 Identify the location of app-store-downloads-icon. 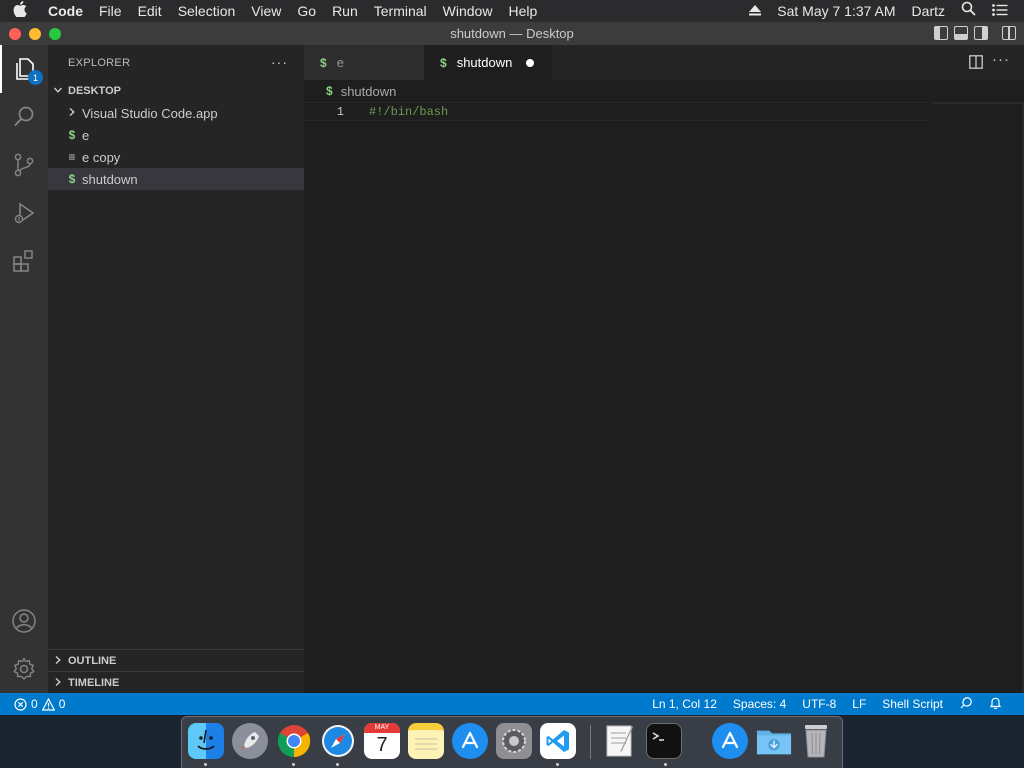
(730, 741).